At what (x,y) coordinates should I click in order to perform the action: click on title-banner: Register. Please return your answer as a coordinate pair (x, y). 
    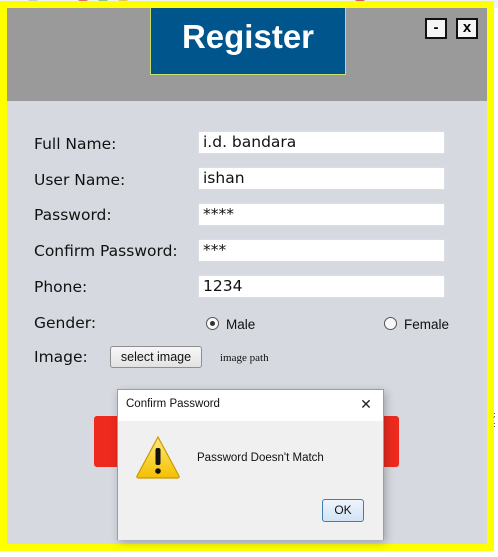
    Looking at the image, I should click on (248, 41).